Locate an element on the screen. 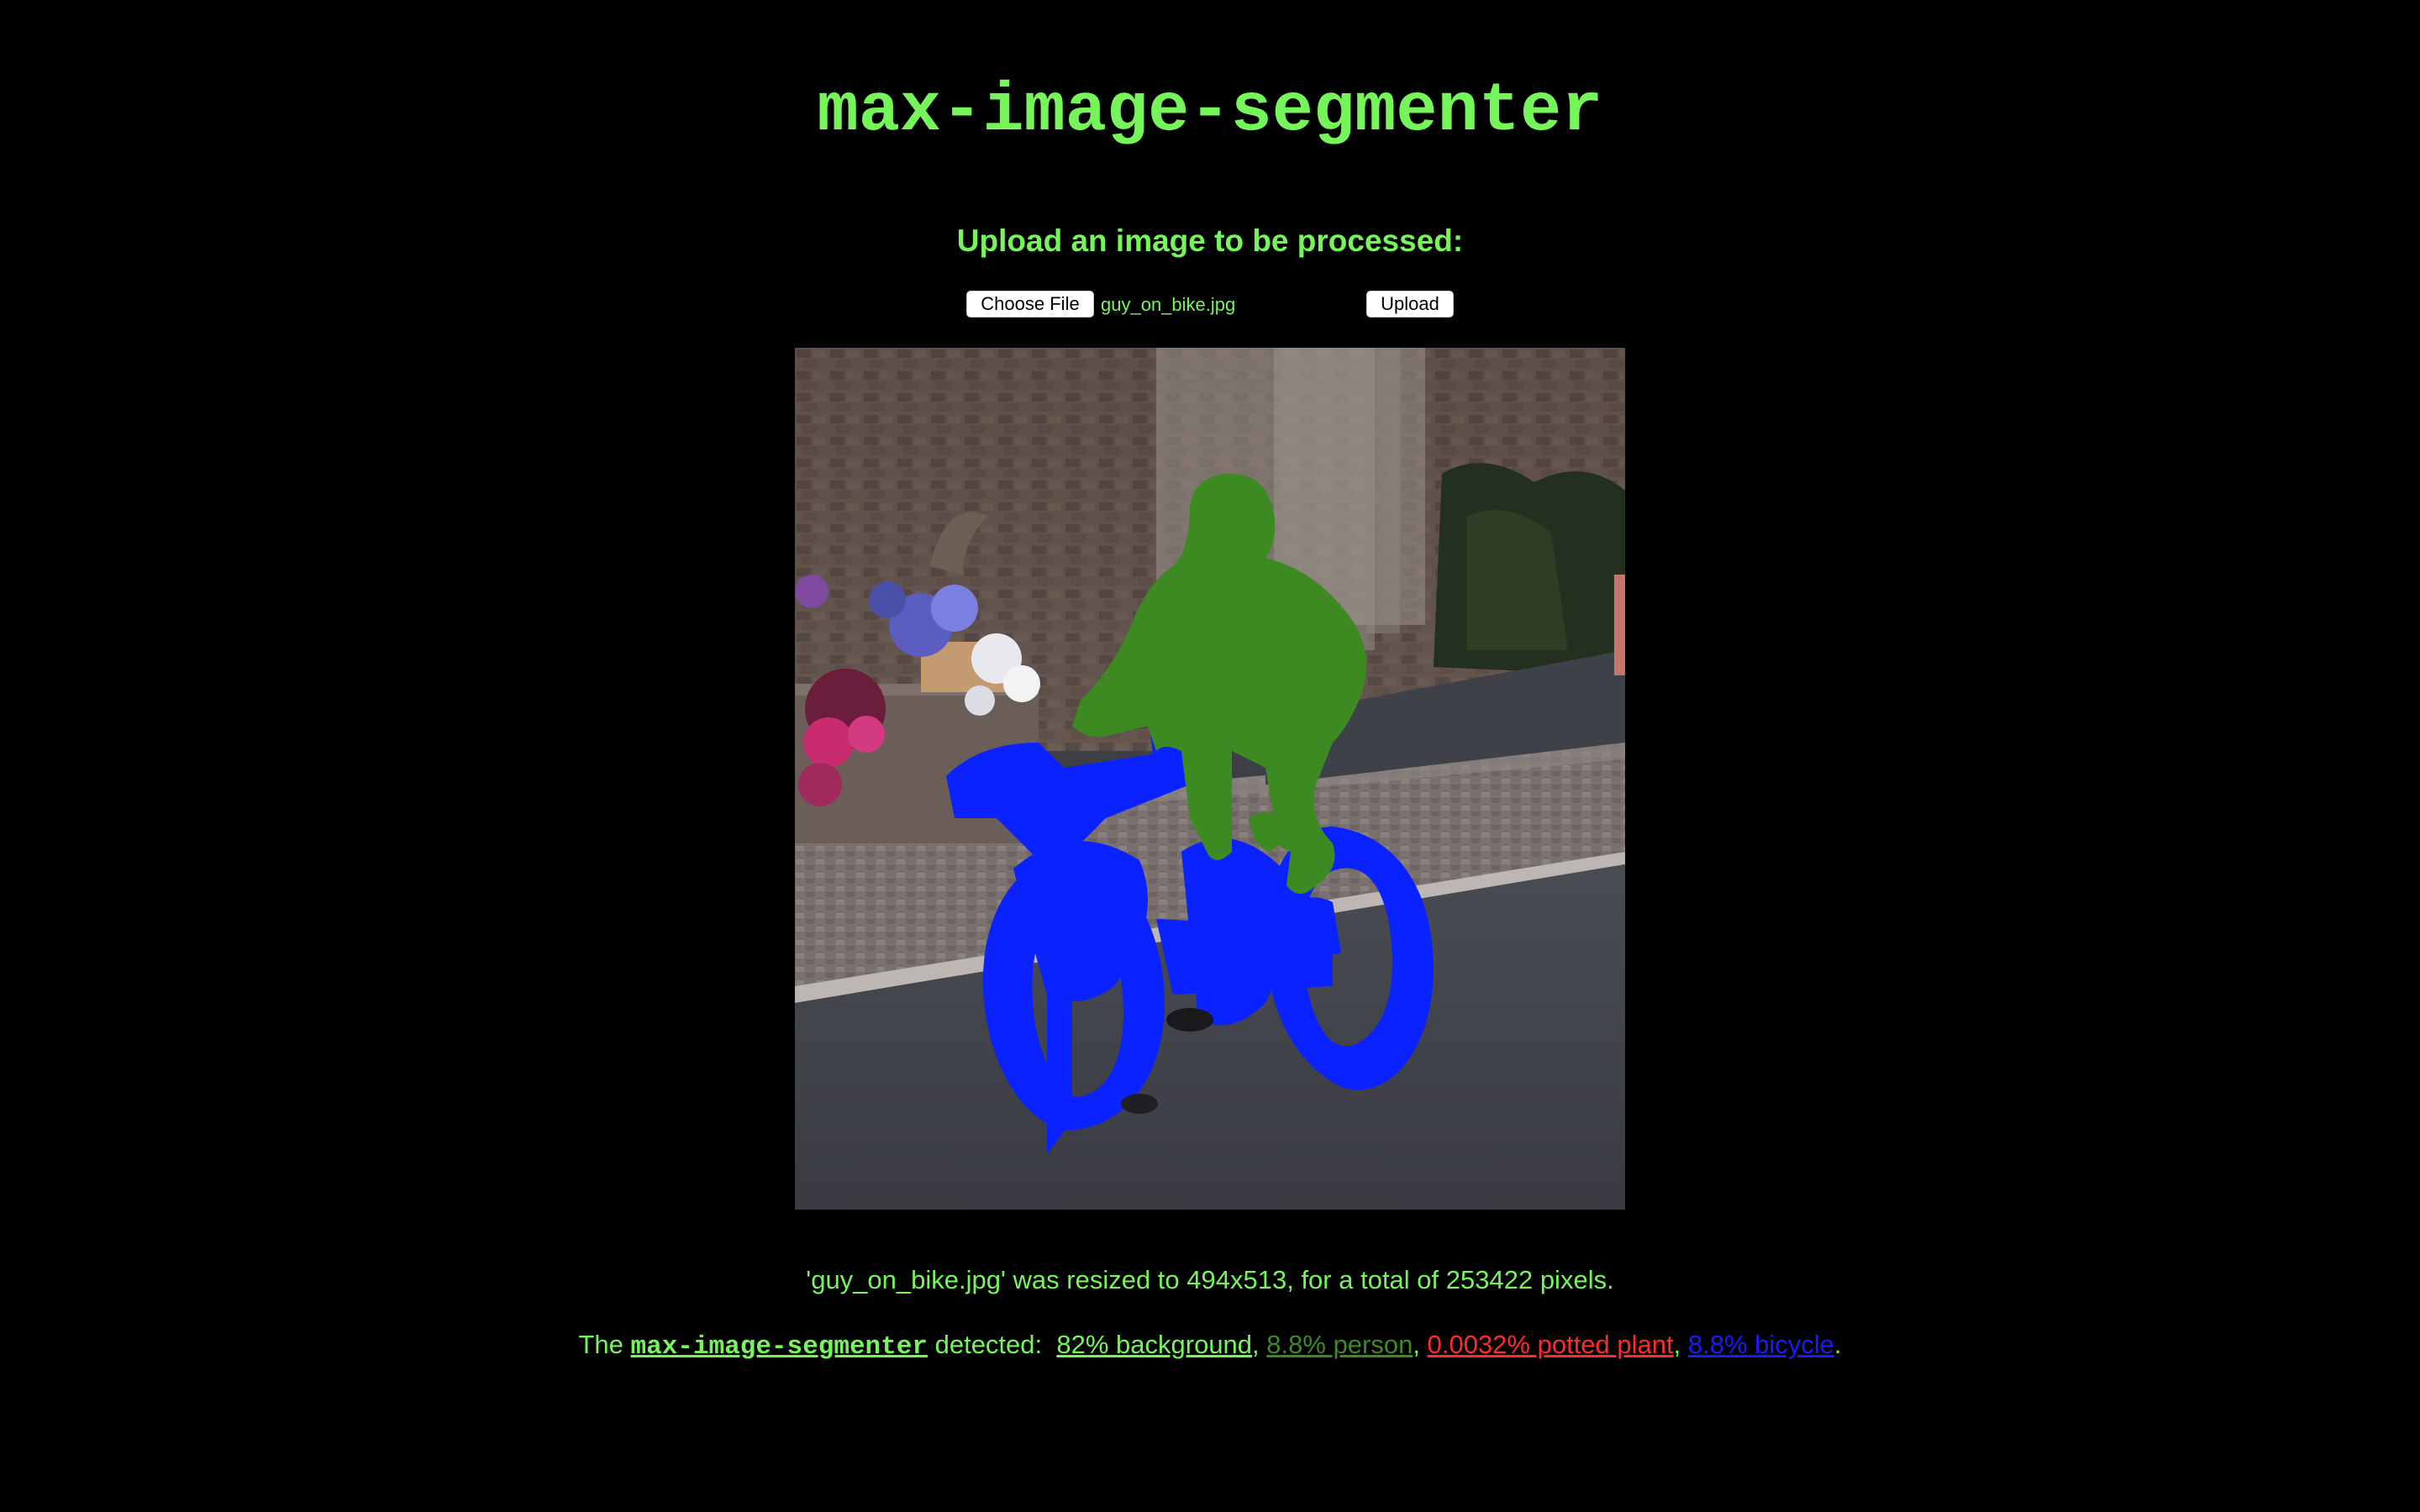  choose-file-button: Choose File is located at coordinates (1030, 304).